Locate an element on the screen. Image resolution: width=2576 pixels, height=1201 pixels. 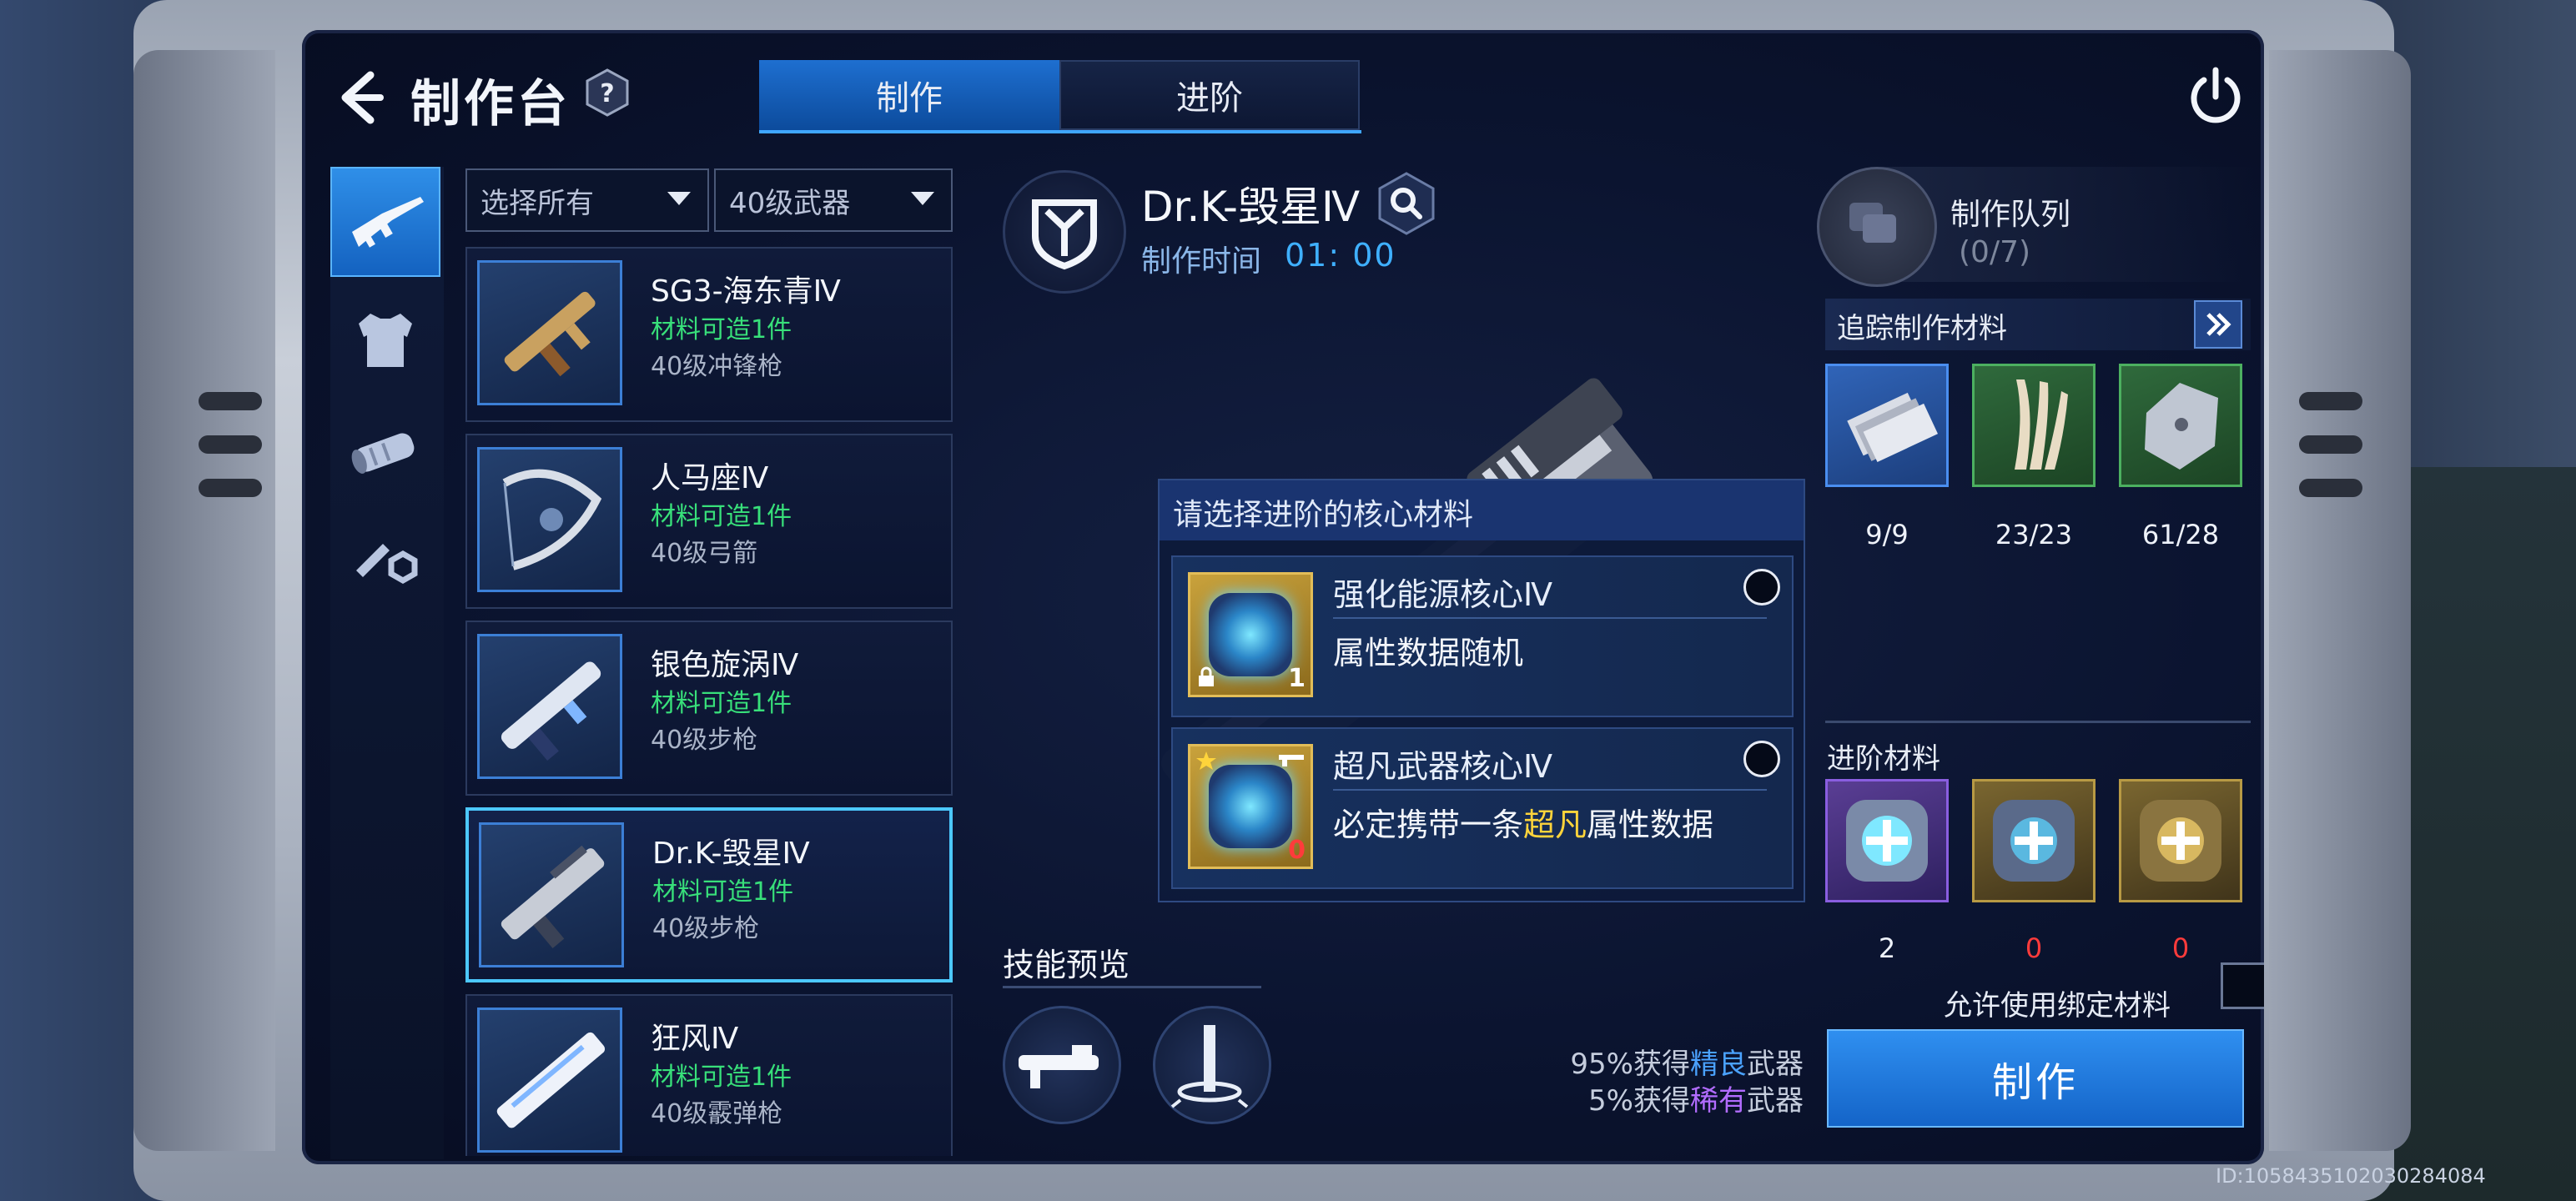
core-count: 1 is located at coordinates (1297, 679).